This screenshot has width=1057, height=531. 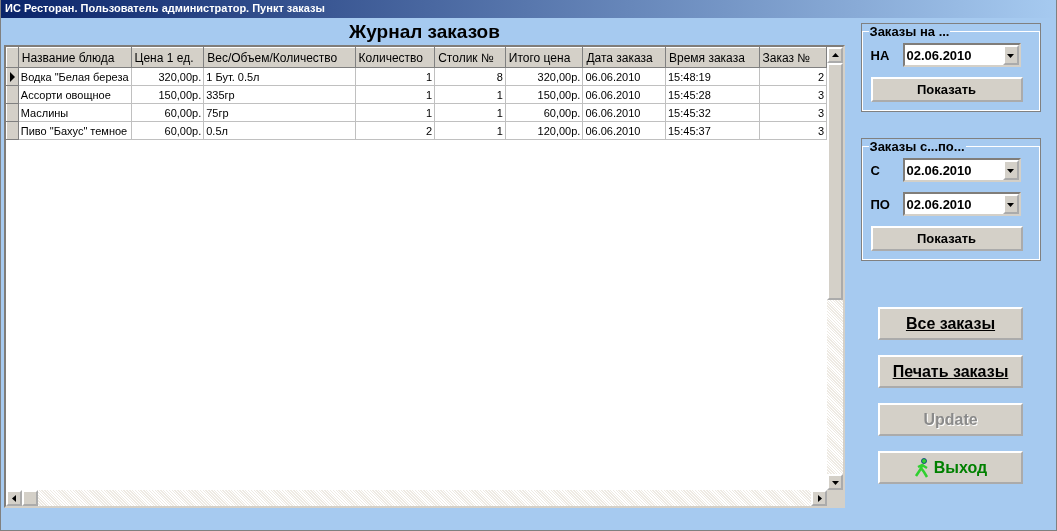 I want to click on walking-figure-icon, so click(x=921, y=467).